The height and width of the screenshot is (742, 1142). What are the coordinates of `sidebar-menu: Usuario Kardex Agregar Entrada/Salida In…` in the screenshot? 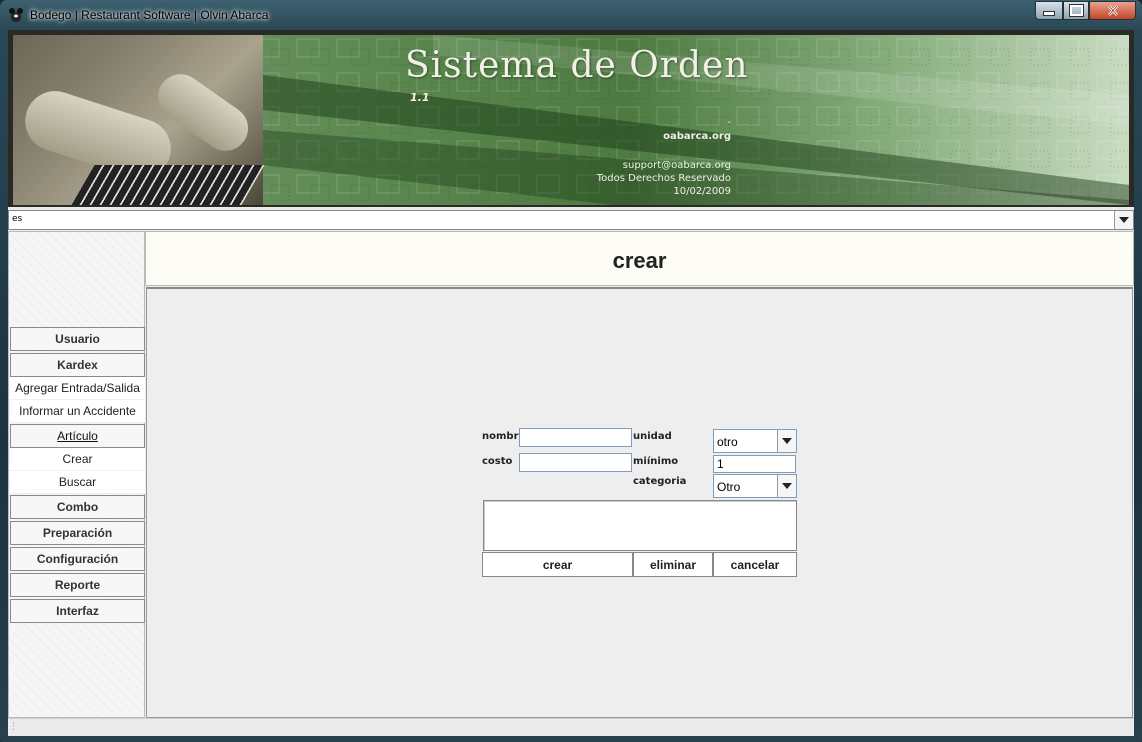 It's located at (77, 476).